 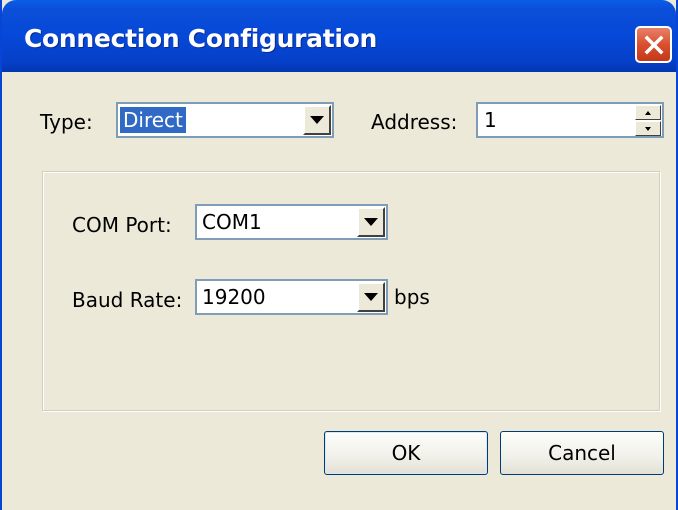 What do you see at coordinates (414, 122) in the screenshot?
I see `address-label: Address:` at bounding box center [414, 122].